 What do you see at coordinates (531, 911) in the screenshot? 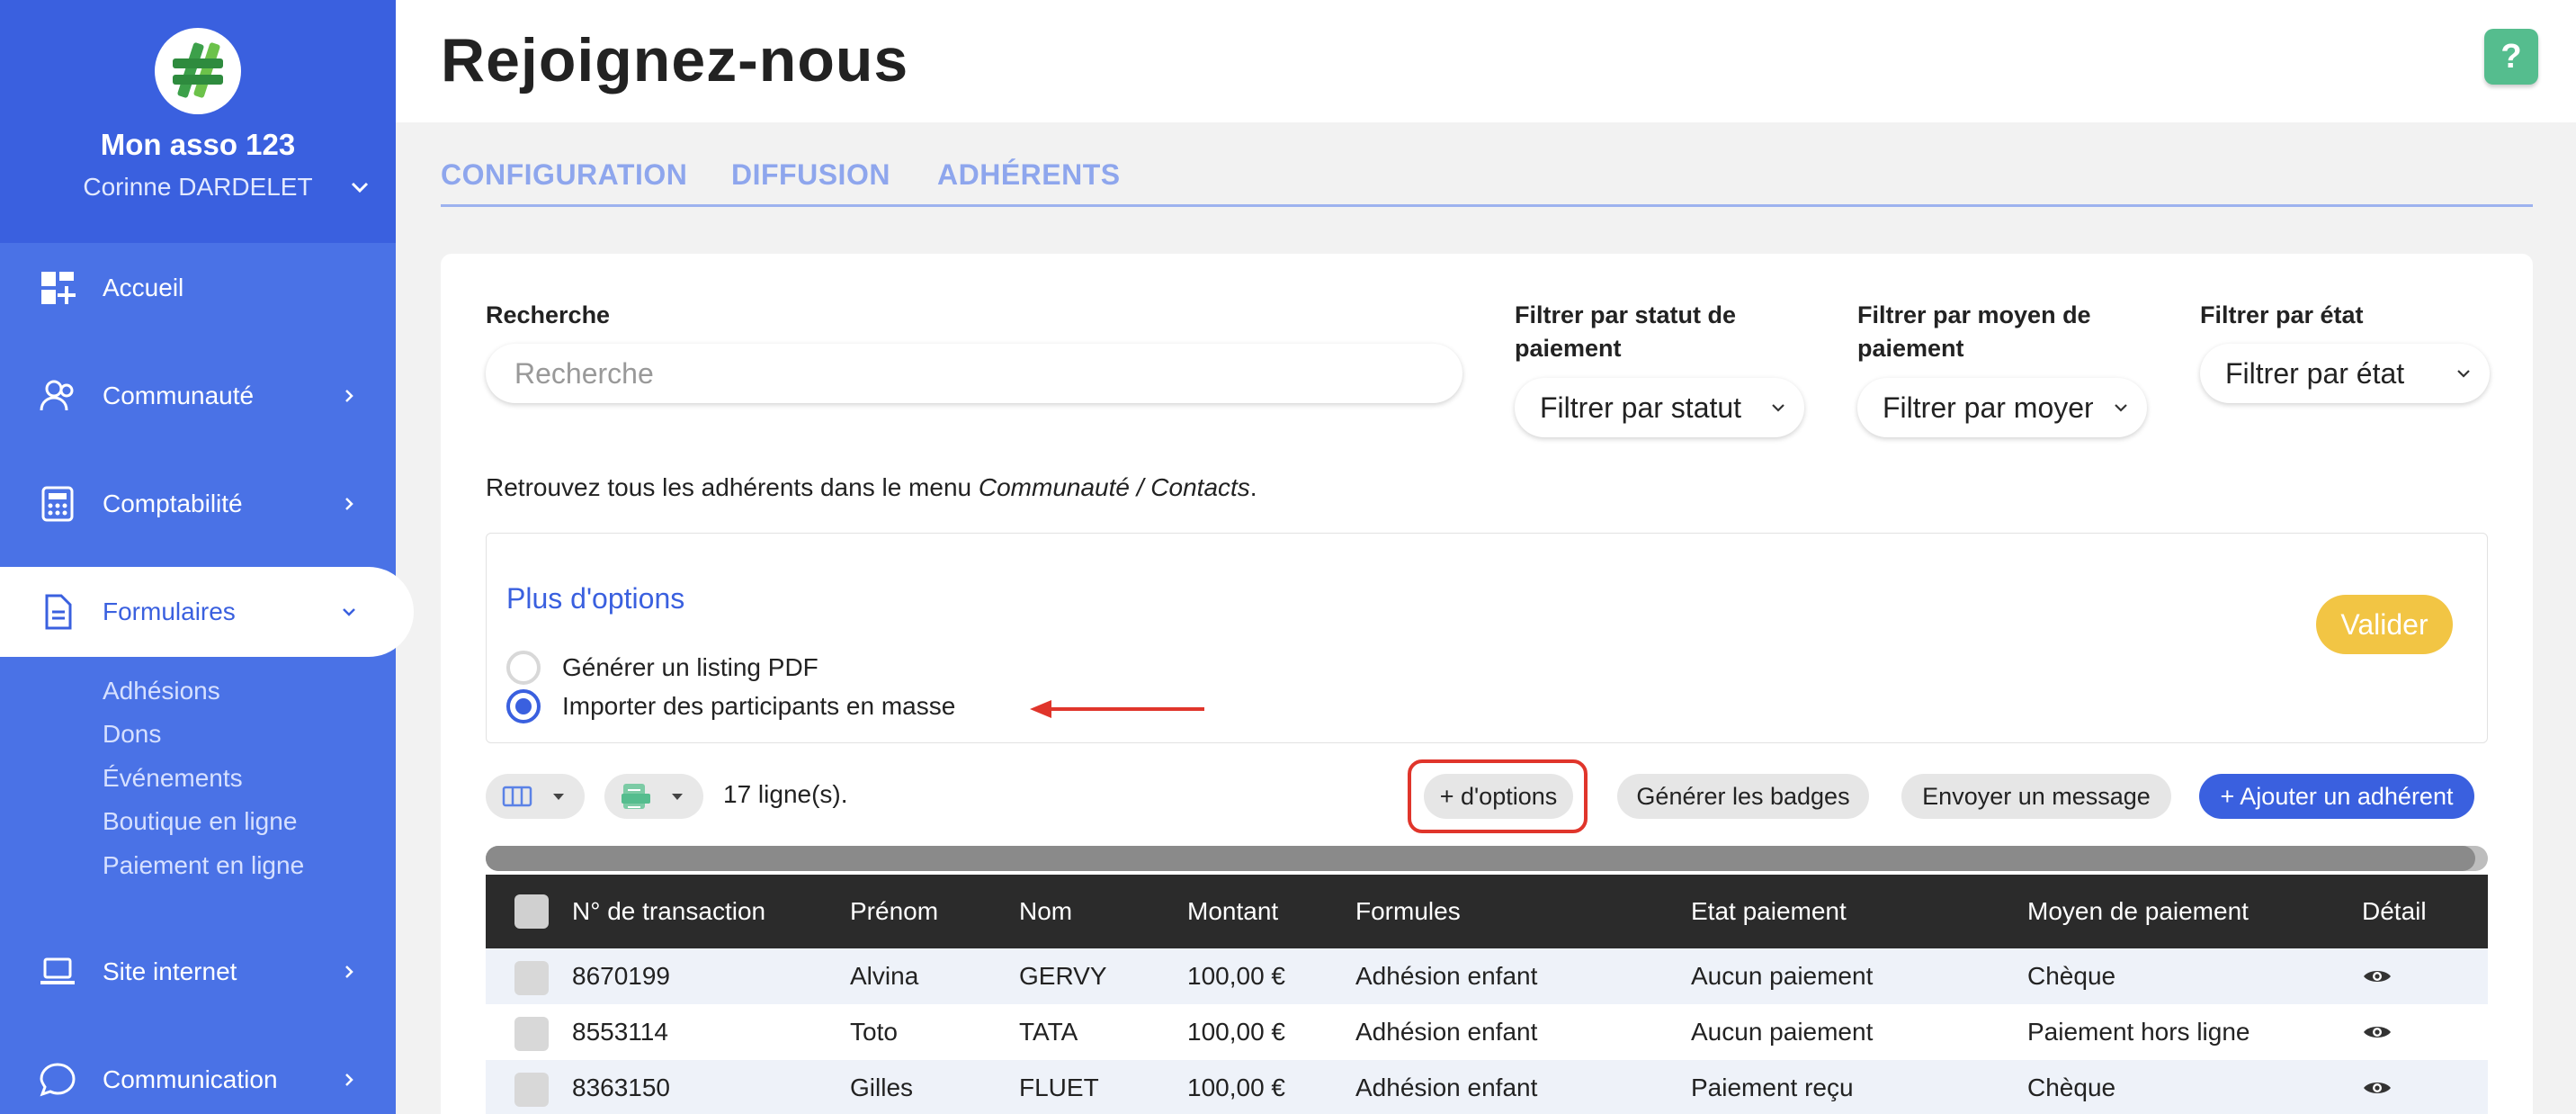
I see `select-all-checkbox` at bounding box center [531, 911].